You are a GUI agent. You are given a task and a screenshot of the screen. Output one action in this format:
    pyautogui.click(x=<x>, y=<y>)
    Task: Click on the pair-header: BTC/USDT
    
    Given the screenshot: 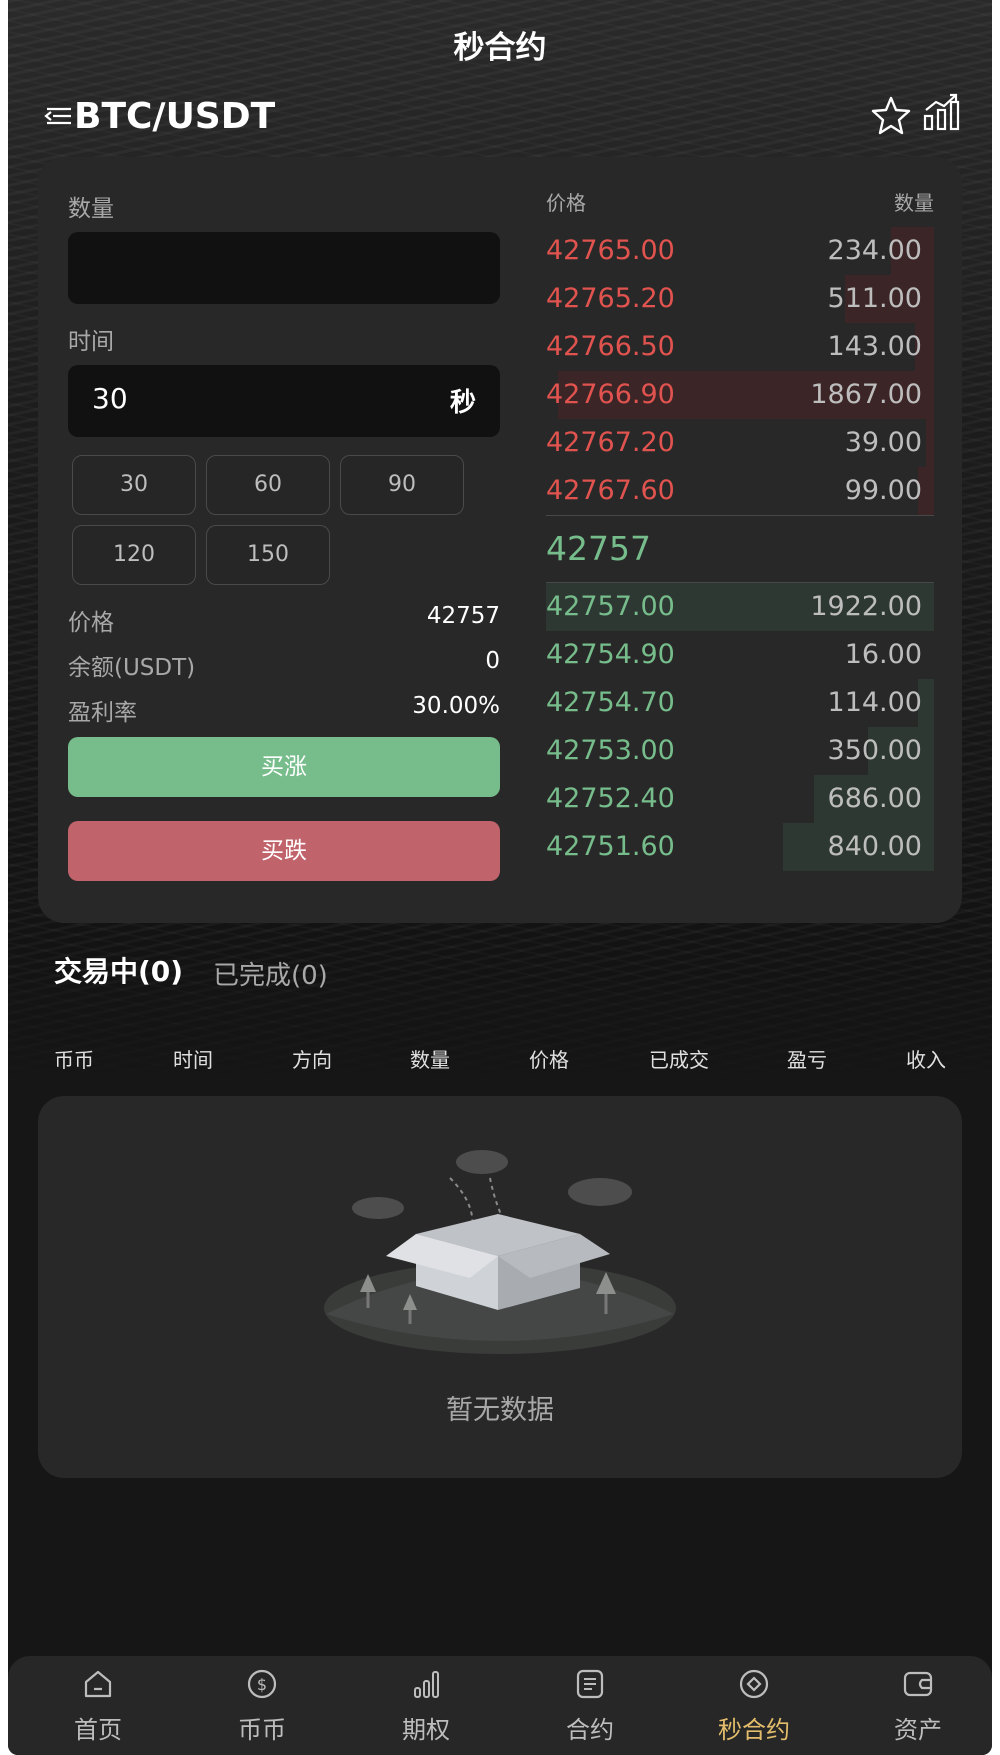 What is the action you would take?
    pyautogui.click(x=500, y=117)
    